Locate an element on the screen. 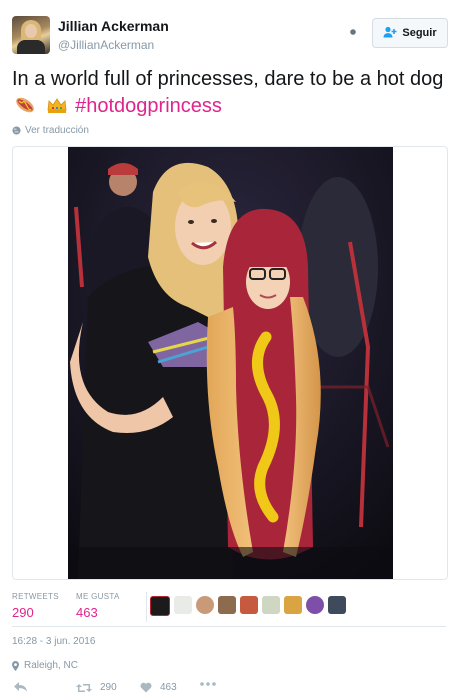 This screenshot has width=471, height=700. retweets-value: 290 is located at coordinates (23, 612).